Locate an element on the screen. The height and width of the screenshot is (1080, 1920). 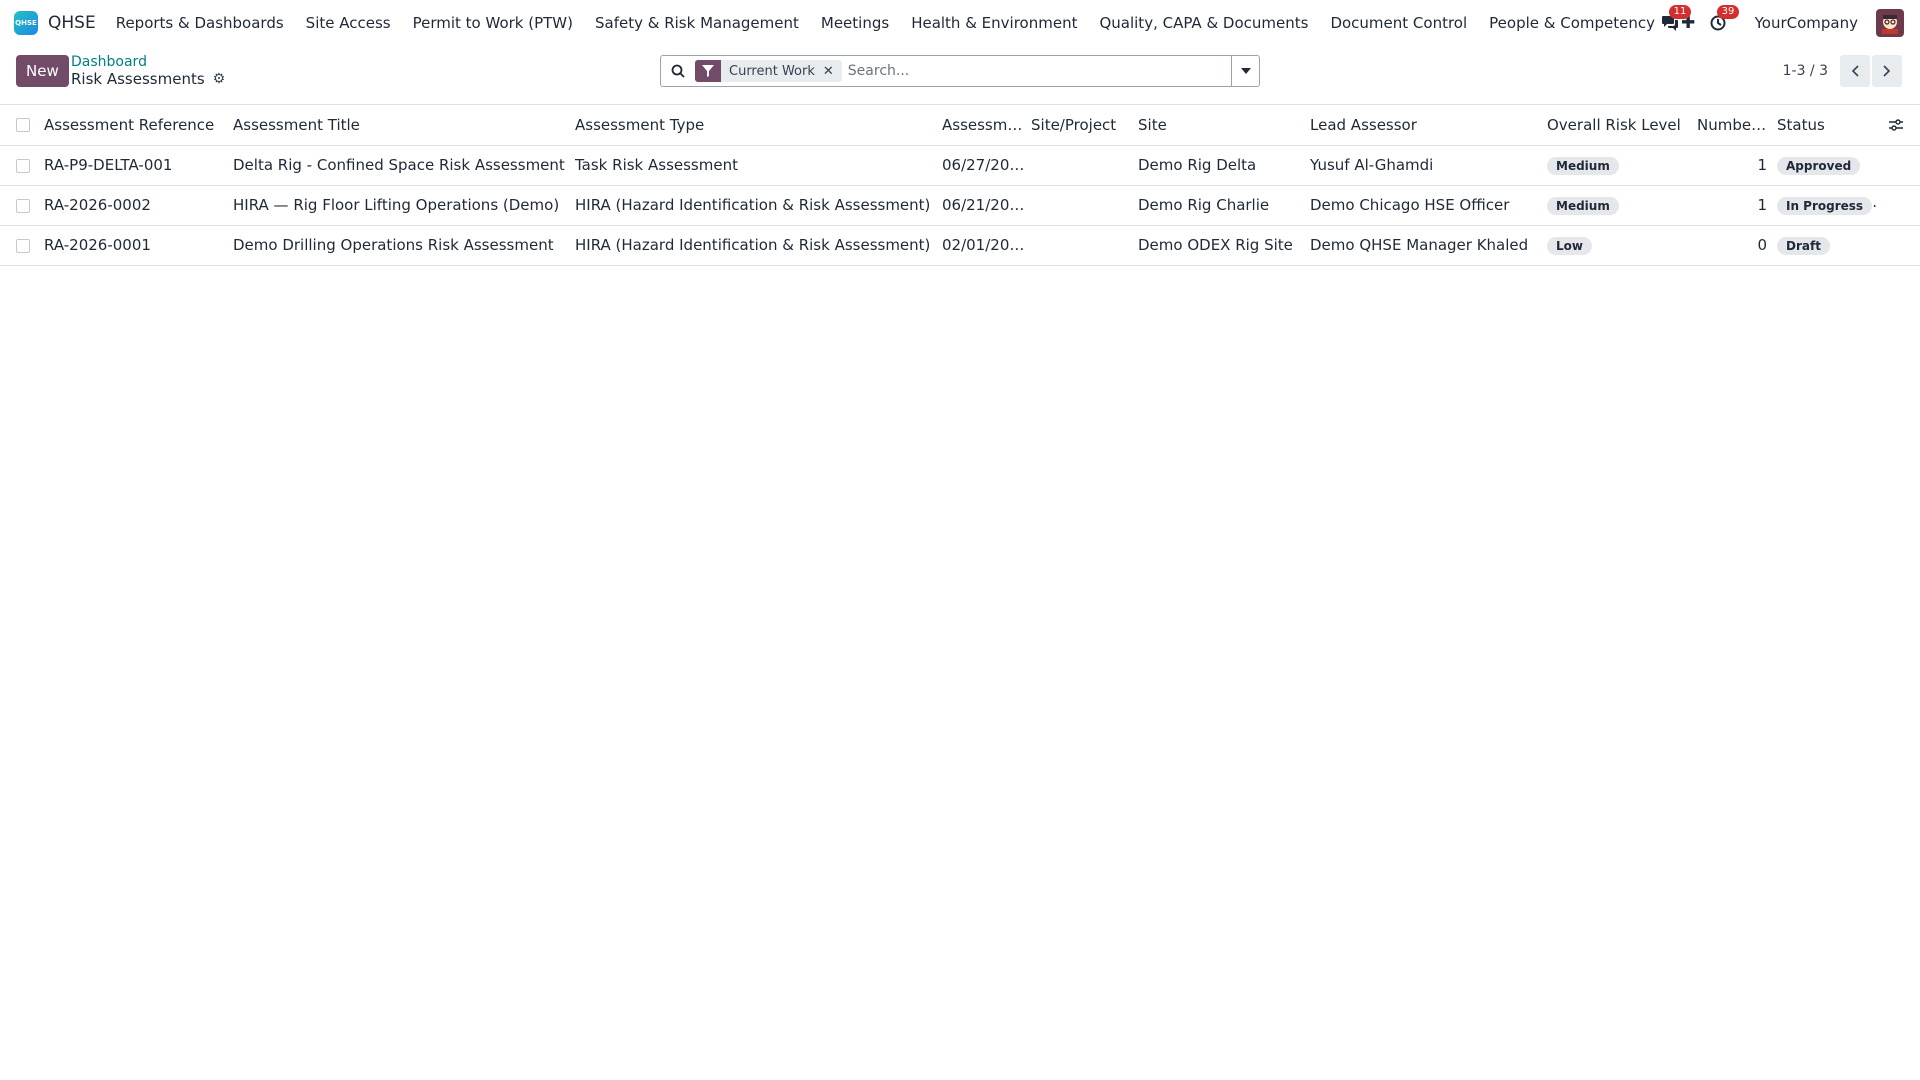
optional-columns-toggle-icon is located at coordinates (1895, 125).